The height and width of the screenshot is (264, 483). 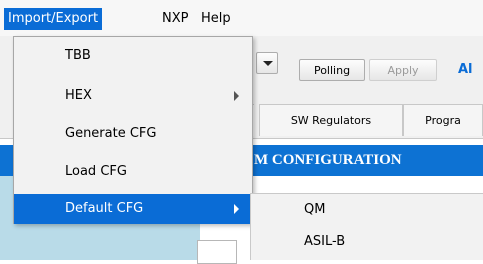 What do you see at coordinates (217, 252) in the screenshot?
I see `panel-field` at bounding box center [217, 252].